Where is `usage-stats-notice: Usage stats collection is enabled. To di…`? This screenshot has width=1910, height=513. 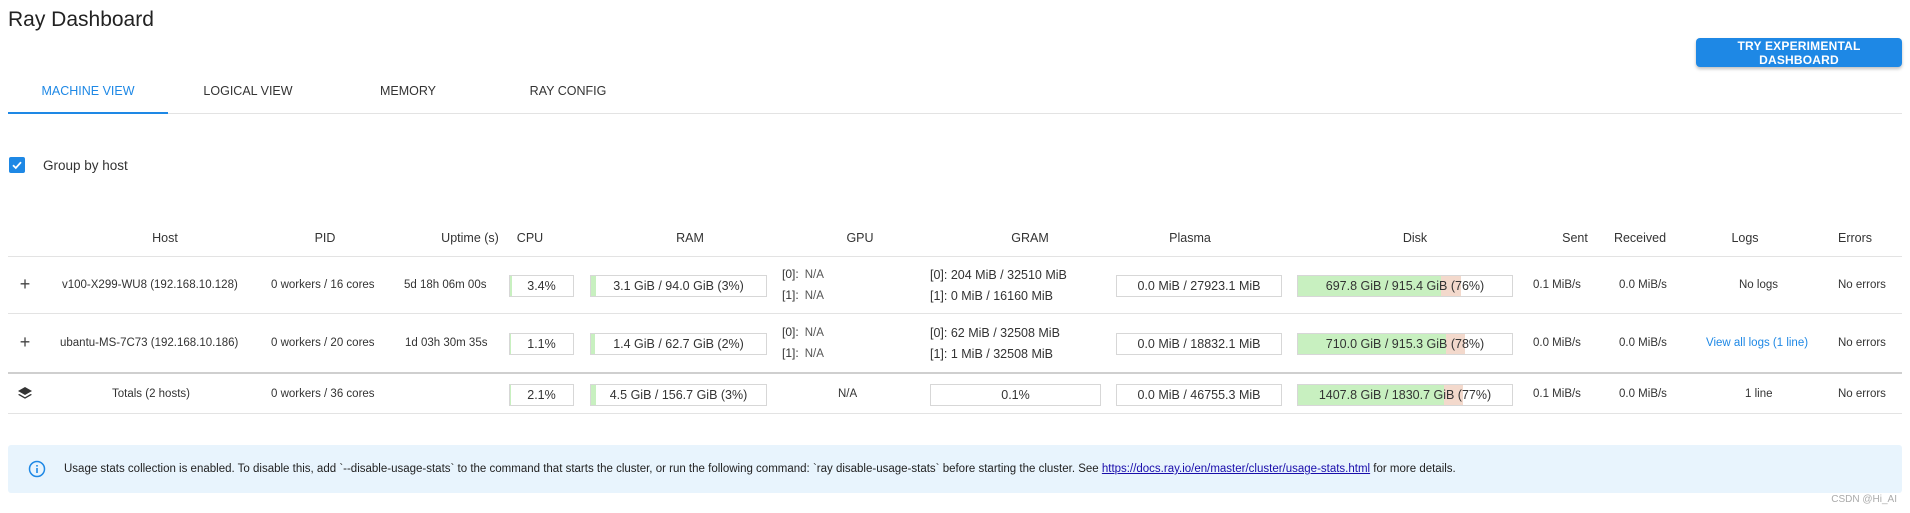
usage-stats-notice: Usage stats collection is enabled. To di… is located at coordinates (955, 469).